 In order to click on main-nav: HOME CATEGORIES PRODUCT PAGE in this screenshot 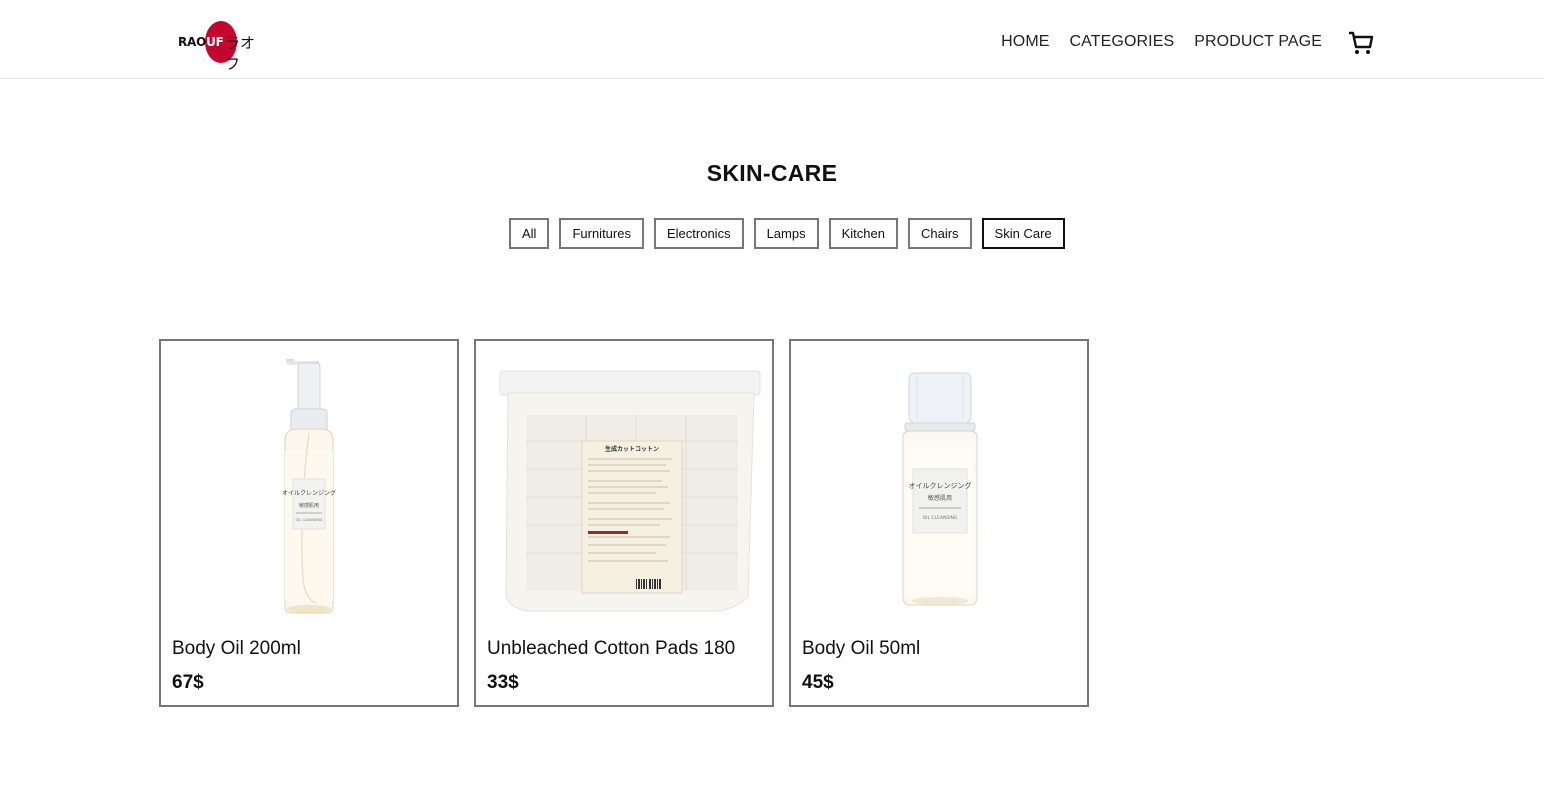, I will do `click(1161, 42)`.